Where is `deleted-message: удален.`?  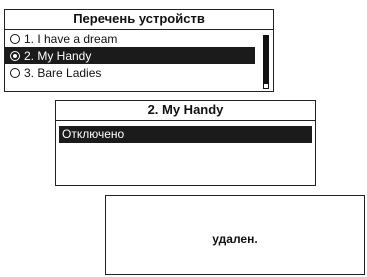
deleted-message: удален. is located at coordinates (235, 239).